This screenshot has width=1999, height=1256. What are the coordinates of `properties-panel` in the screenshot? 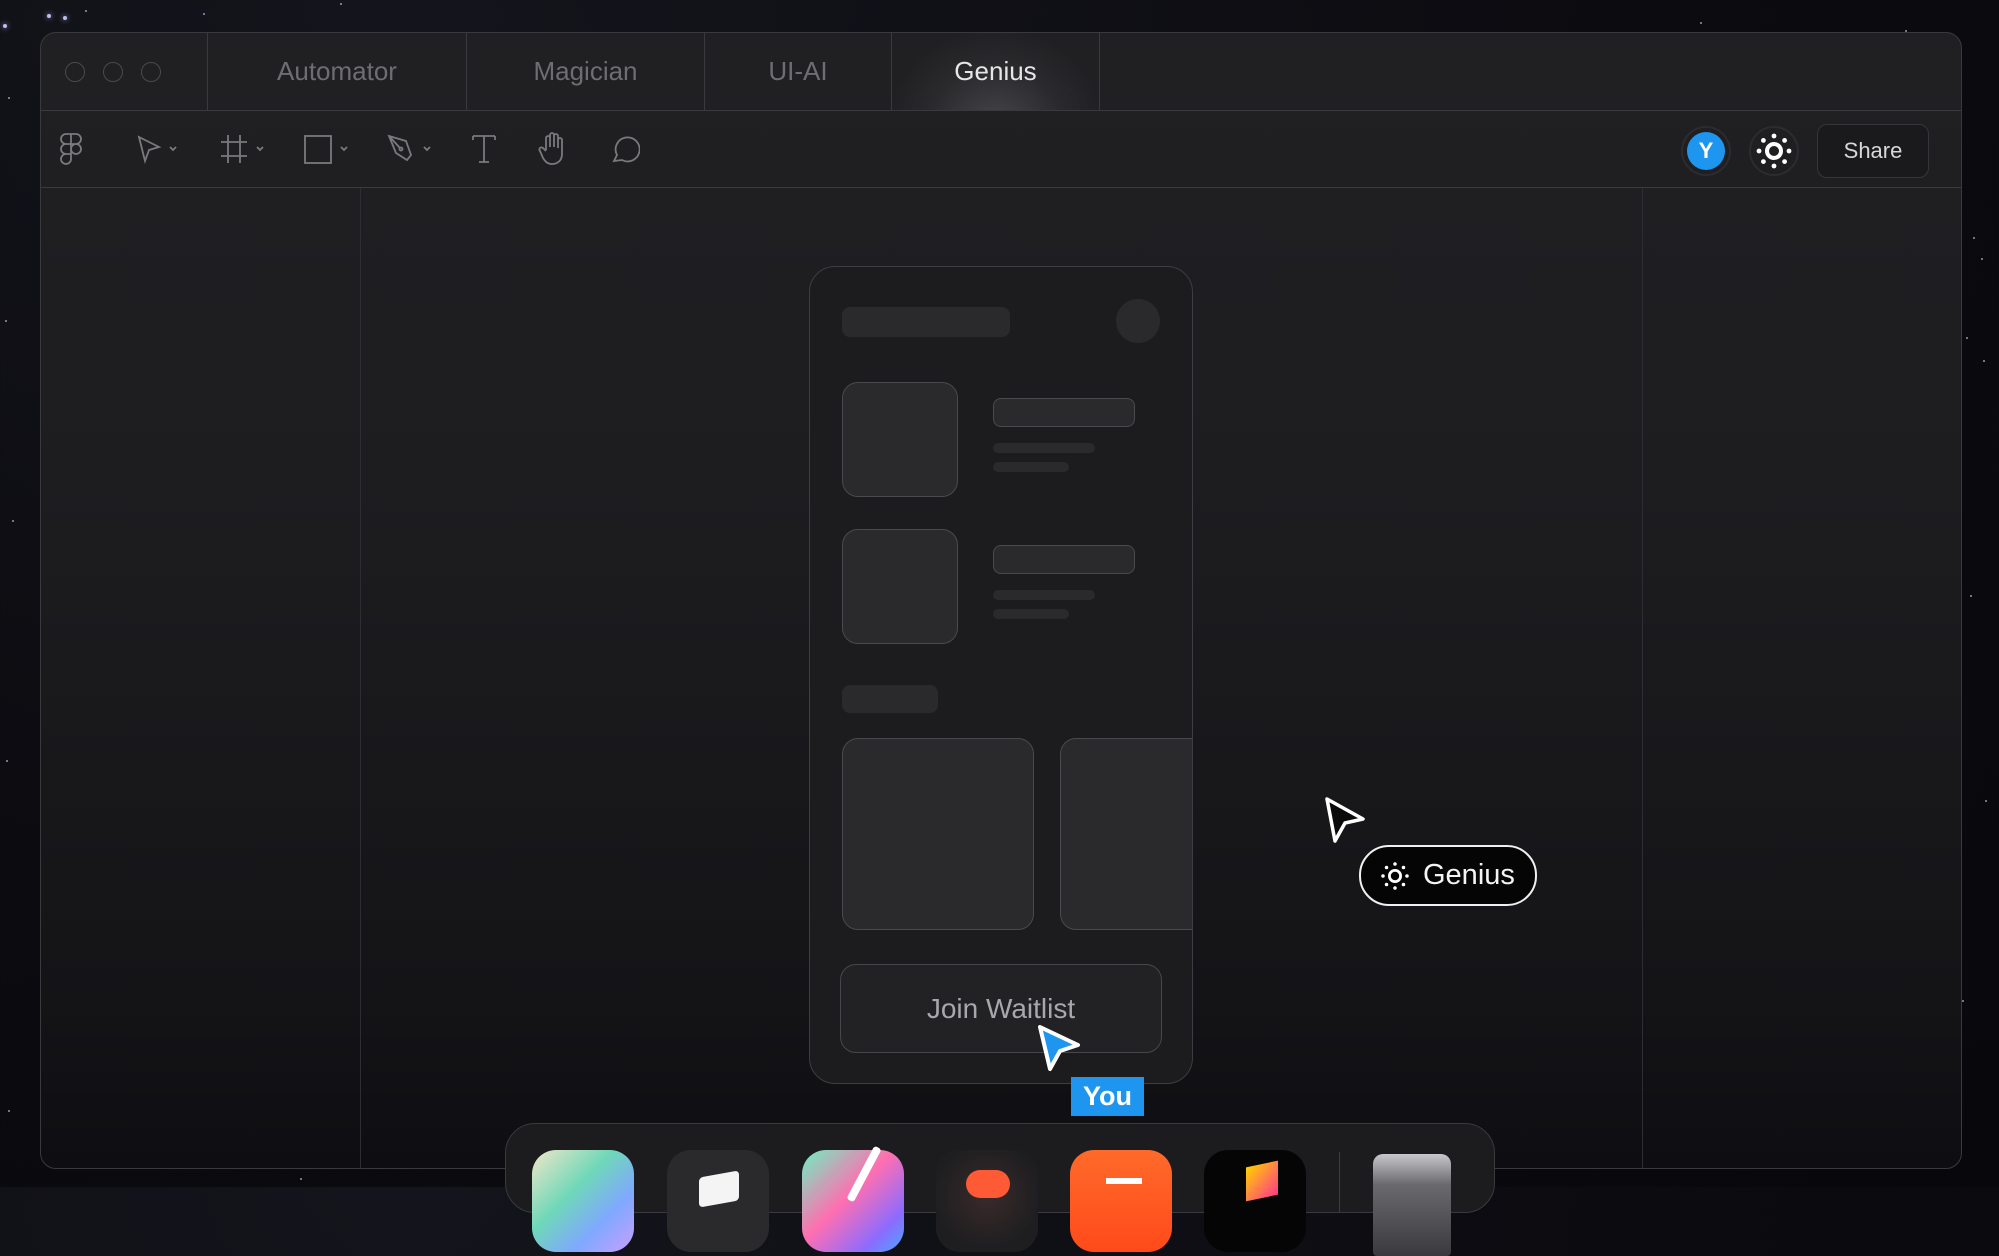 It's located at (1801, 678).